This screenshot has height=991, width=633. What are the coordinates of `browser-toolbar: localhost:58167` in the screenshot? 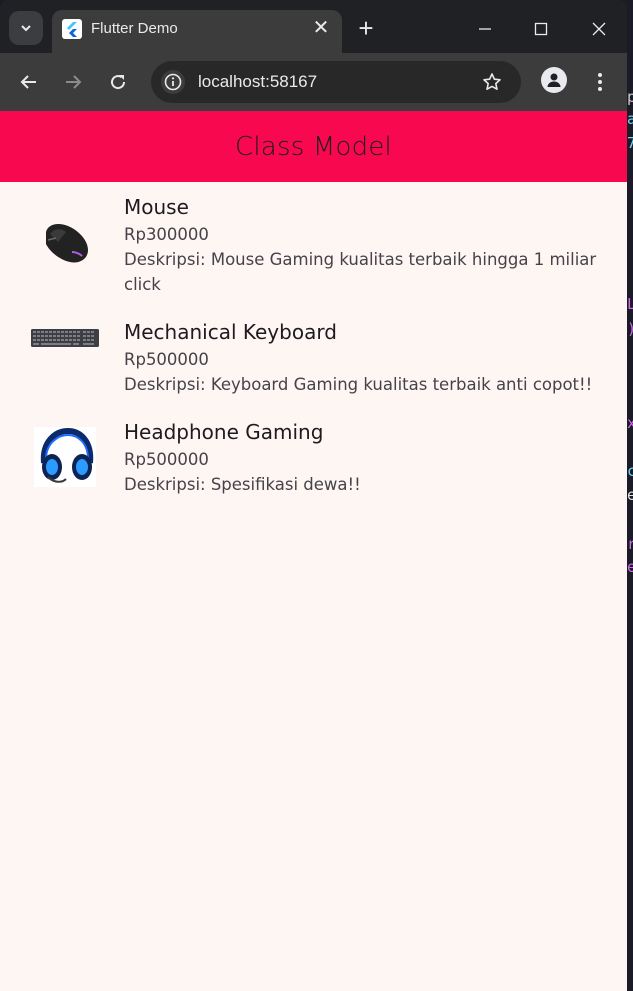 It's located at (313, 82).